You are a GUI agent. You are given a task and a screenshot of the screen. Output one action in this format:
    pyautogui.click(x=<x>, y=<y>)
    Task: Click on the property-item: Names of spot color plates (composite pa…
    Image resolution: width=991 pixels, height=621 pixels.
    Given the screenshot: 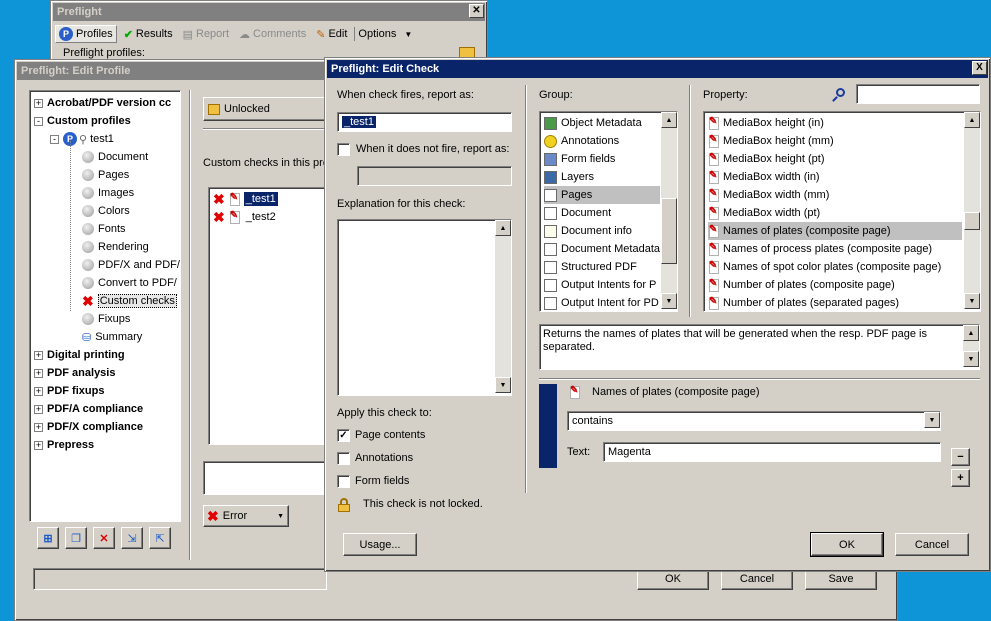 What is the action you would take?
    pyautogui.click(x=835, y=267)
    